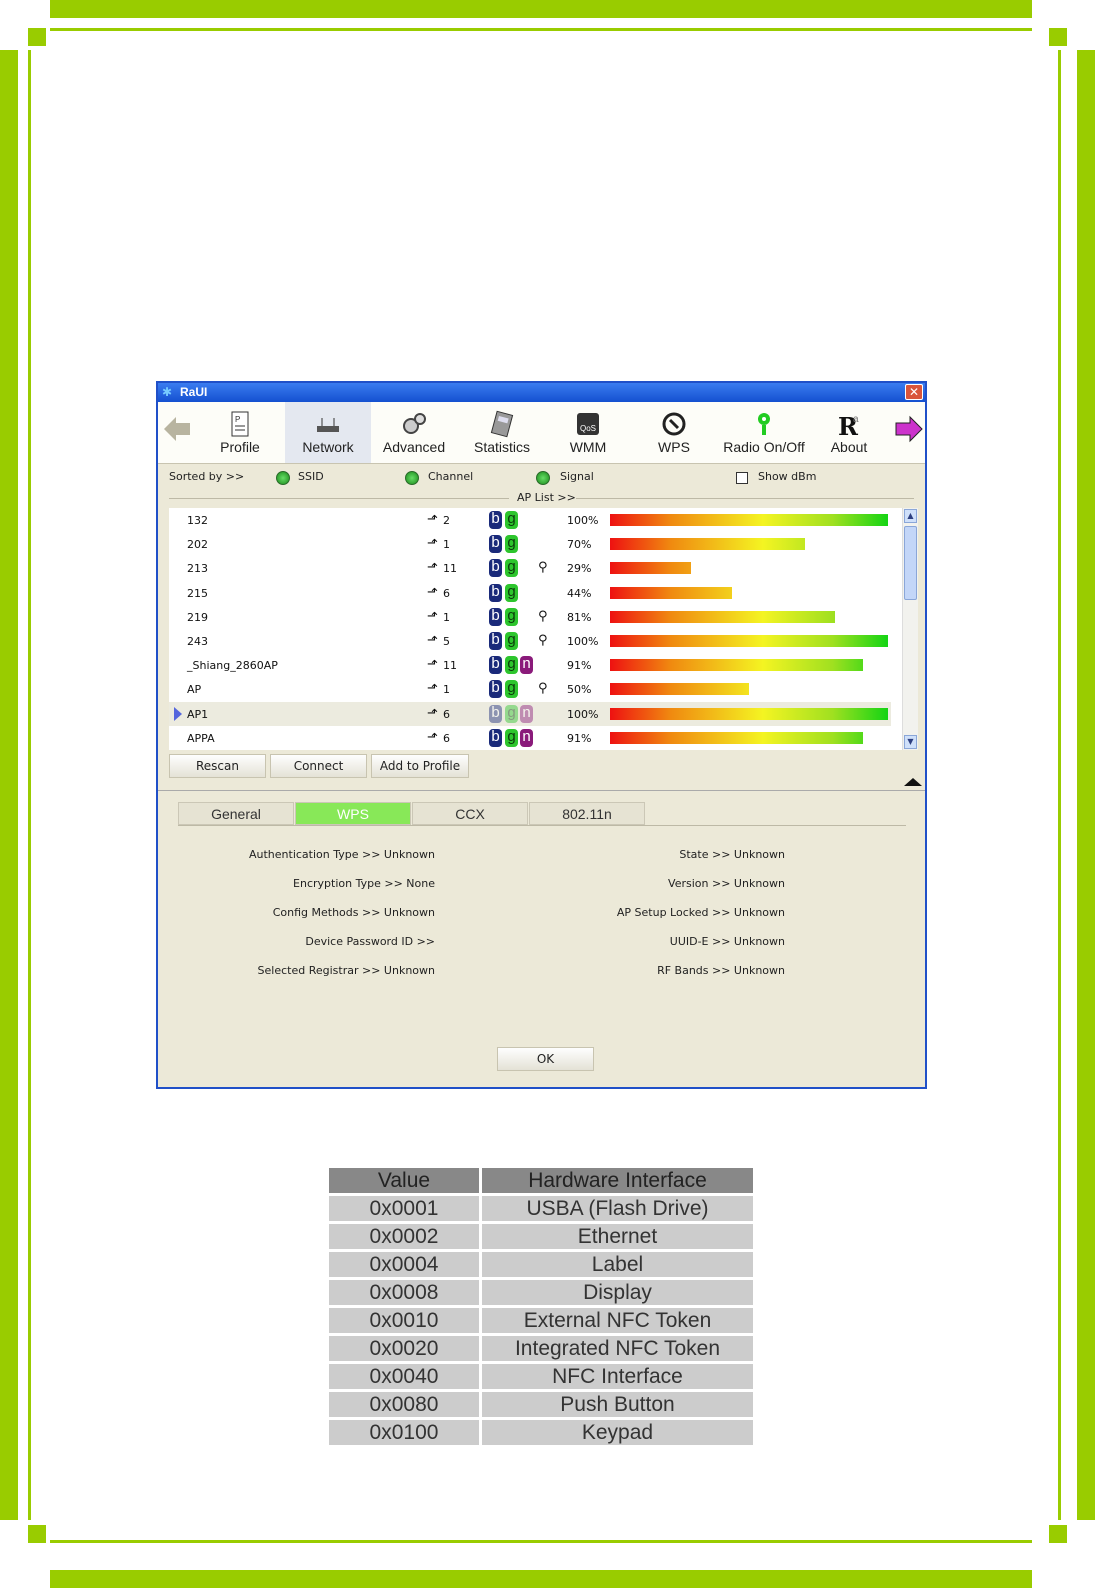 The image size is (1095, 1588). Describe the element at coordinates (577, 476) in the screenshot. I see `sort-signal-label: Signal` at that location.